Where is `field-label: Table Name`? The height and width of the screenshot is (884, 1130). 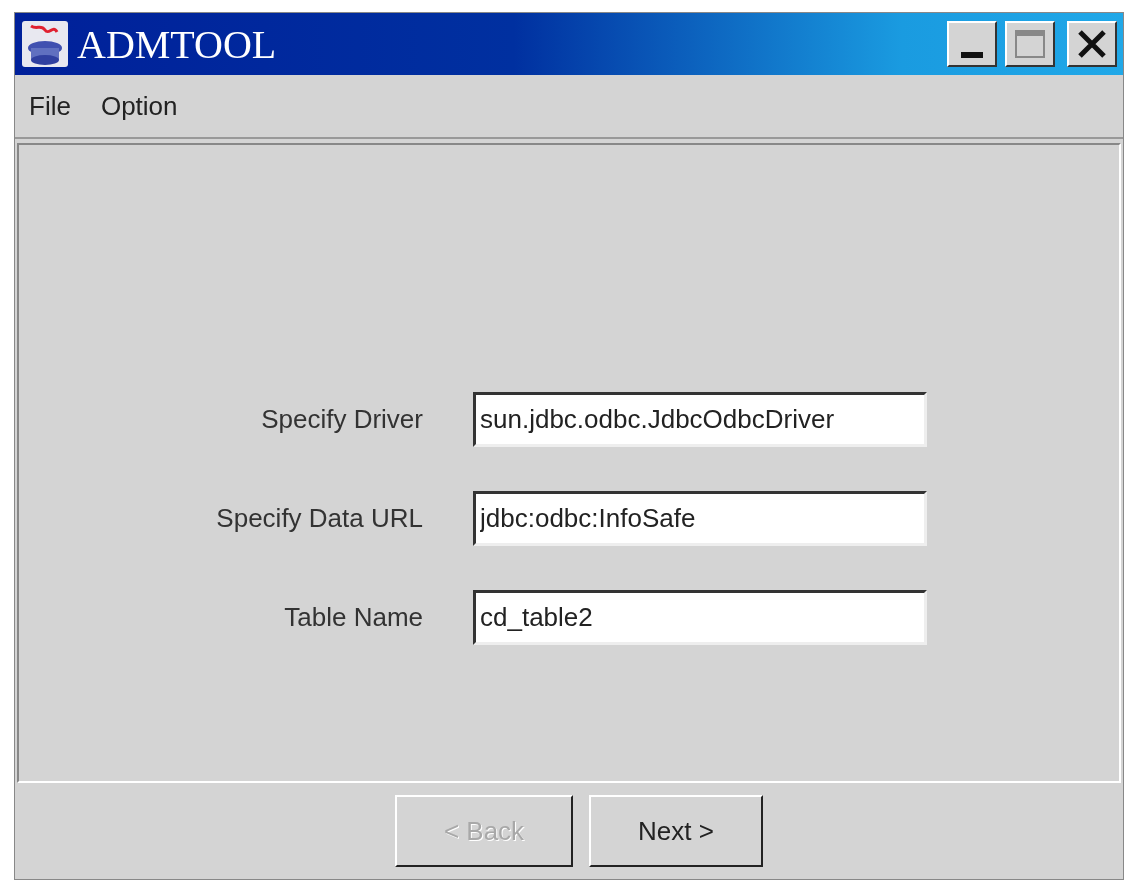 field-label: Table Name is located at coordinates (353, 617).